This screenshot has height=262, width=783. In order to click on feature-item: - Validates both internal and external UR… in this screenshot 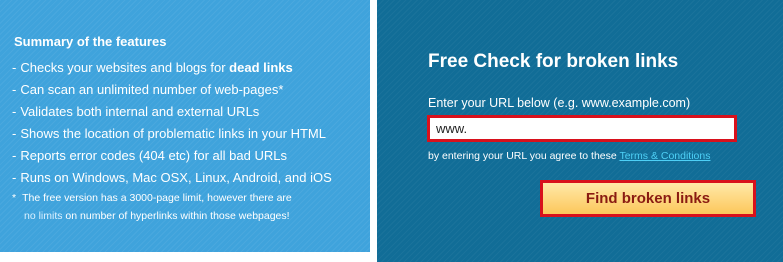, I will do `click(191, 112)`.